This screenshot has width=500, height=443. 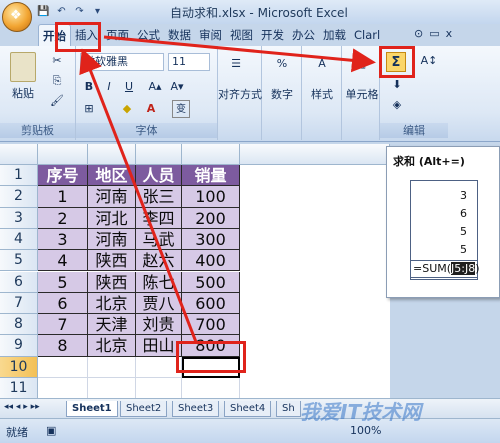 What do you see at coordinates (51, 430) in the screenshot?
I see `macro-record-icon: ▣` at bounding box center [51, 430].